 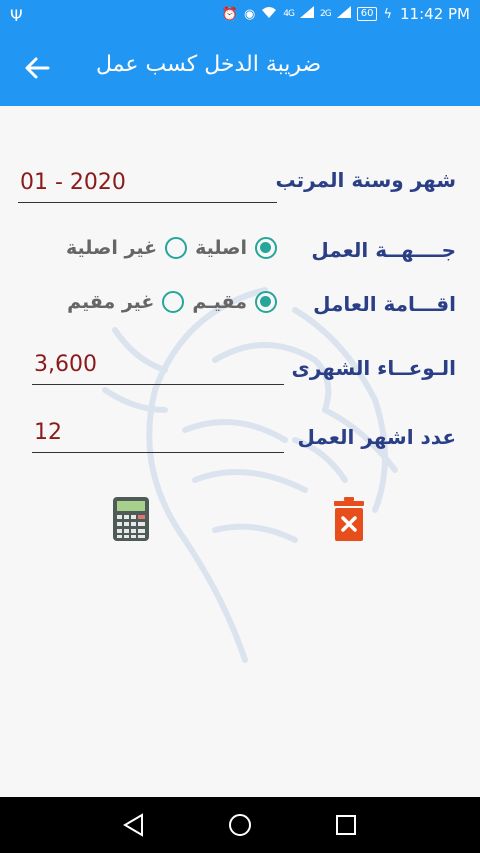 What do you see at coordinates (388, 14) in the screenshot?
I see `charging-icon: ϟ` at bounding box center [388, 14].